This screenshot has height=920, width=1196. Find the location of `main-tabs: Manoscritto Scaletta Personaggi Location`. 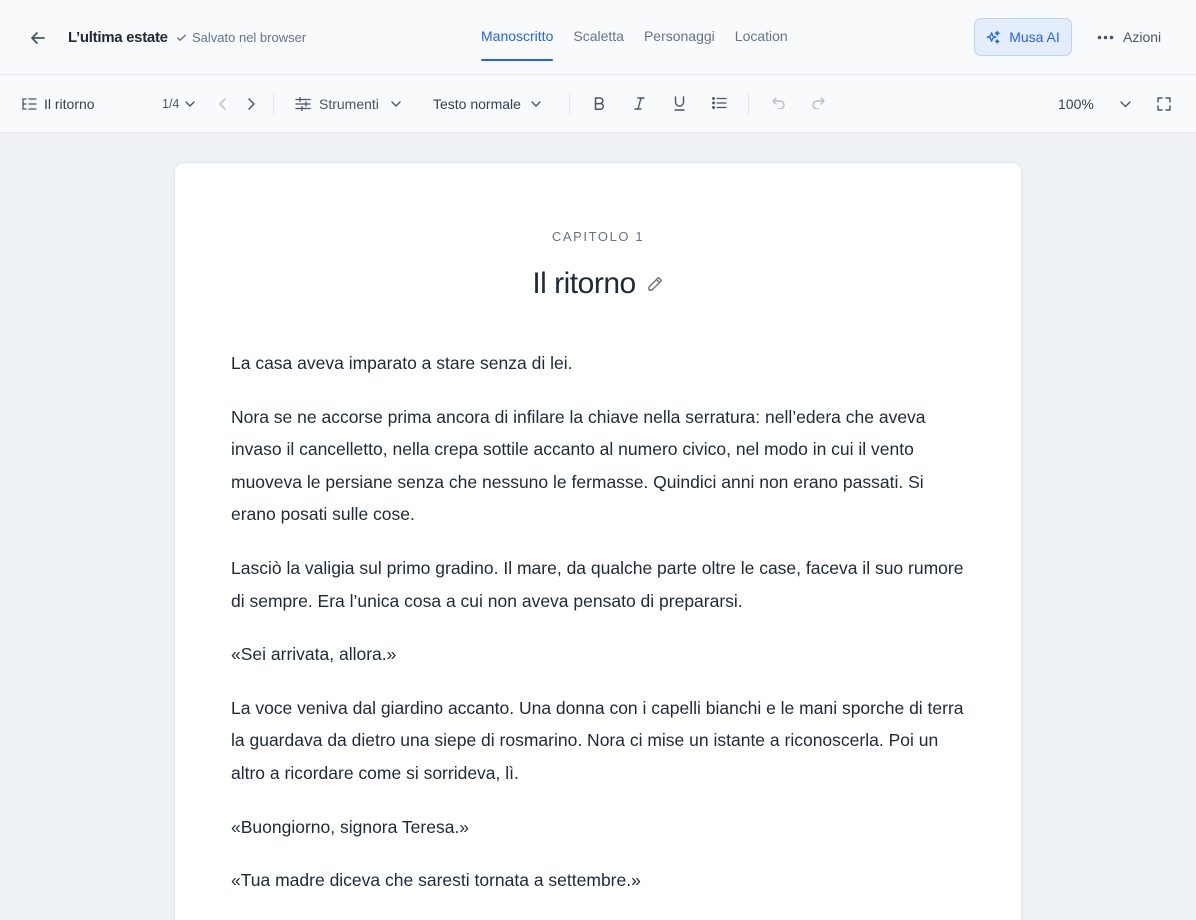

main-tabs: Manoscritto Scaletta Personaggi Location is located at coordinates (644, 37).